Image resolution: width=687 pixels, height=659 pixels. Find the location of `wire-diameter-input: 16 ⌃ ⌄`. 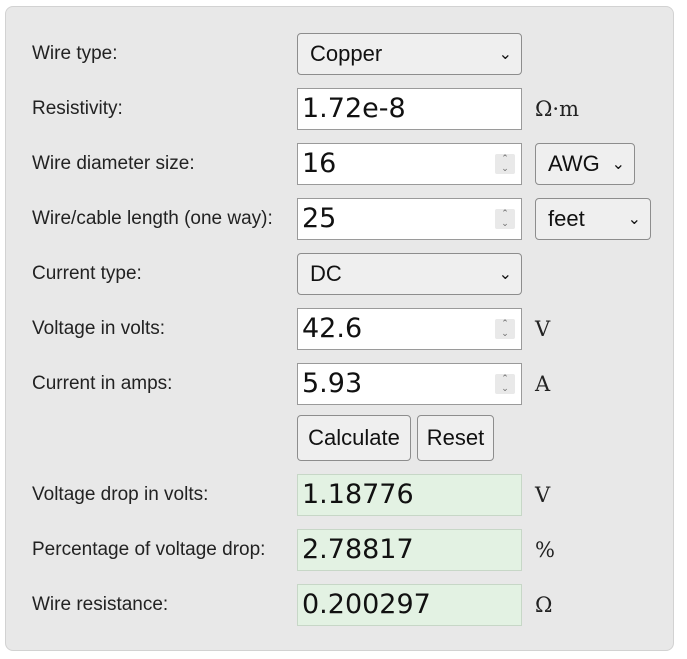

wire-diameter-input: 16 ⌃ ⌄ is located at coordinates (409, 164).